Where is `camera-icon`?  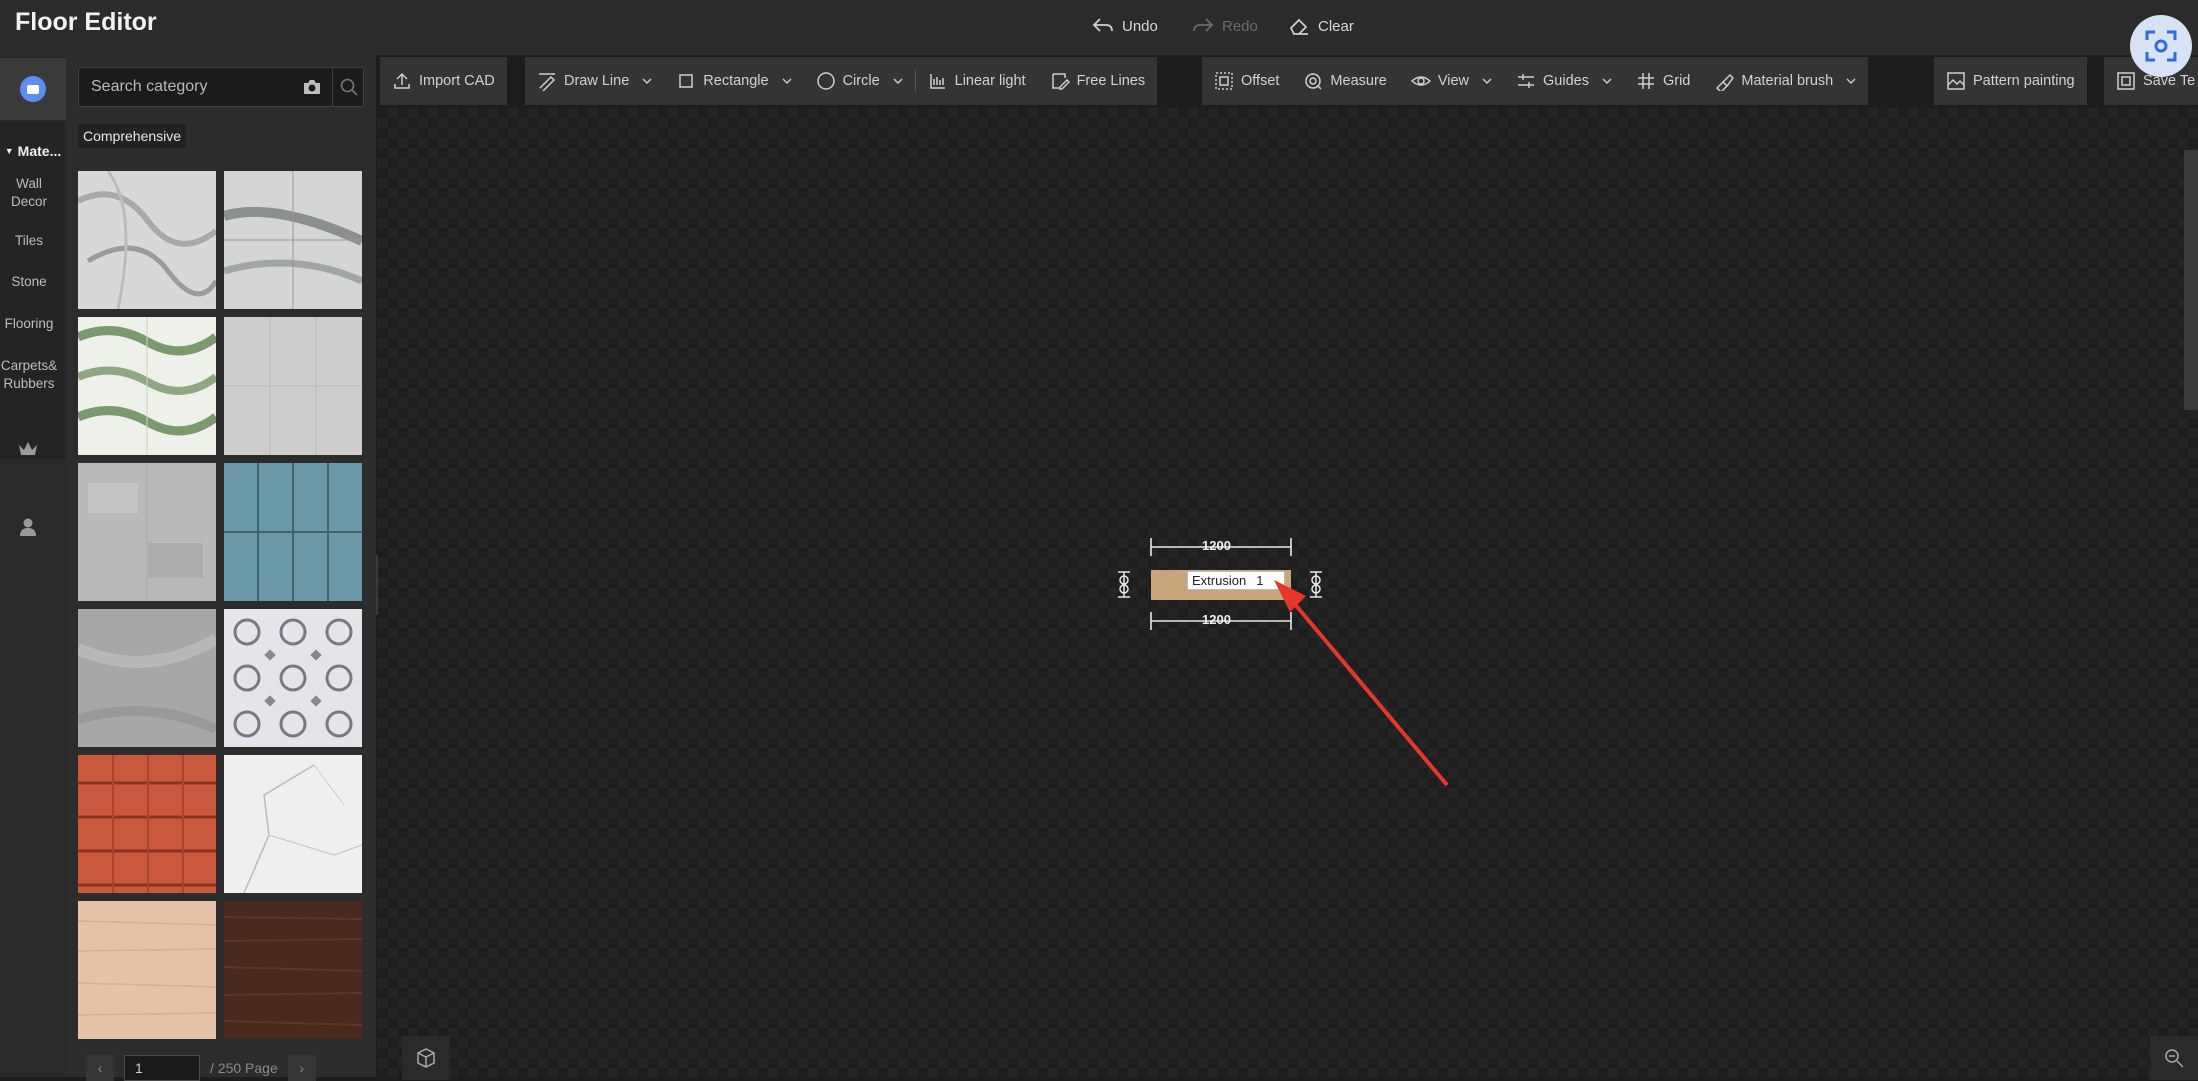 camera-icon is located at coordinates (312, 87).